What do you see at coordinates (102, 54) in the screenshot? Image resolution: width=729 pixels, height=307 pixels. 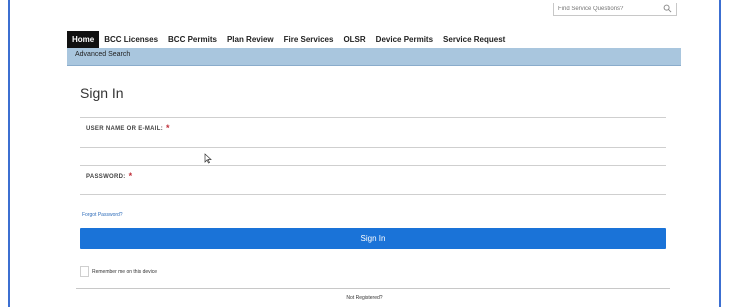 I see `advanced-search-link: Advanced Search` at bounding box center [102, 54].